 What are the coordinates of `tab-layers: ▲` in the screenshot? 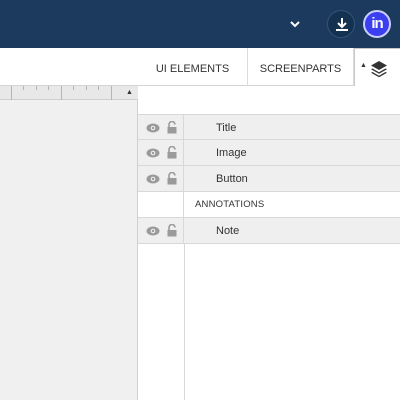 It's located at (377, 67).